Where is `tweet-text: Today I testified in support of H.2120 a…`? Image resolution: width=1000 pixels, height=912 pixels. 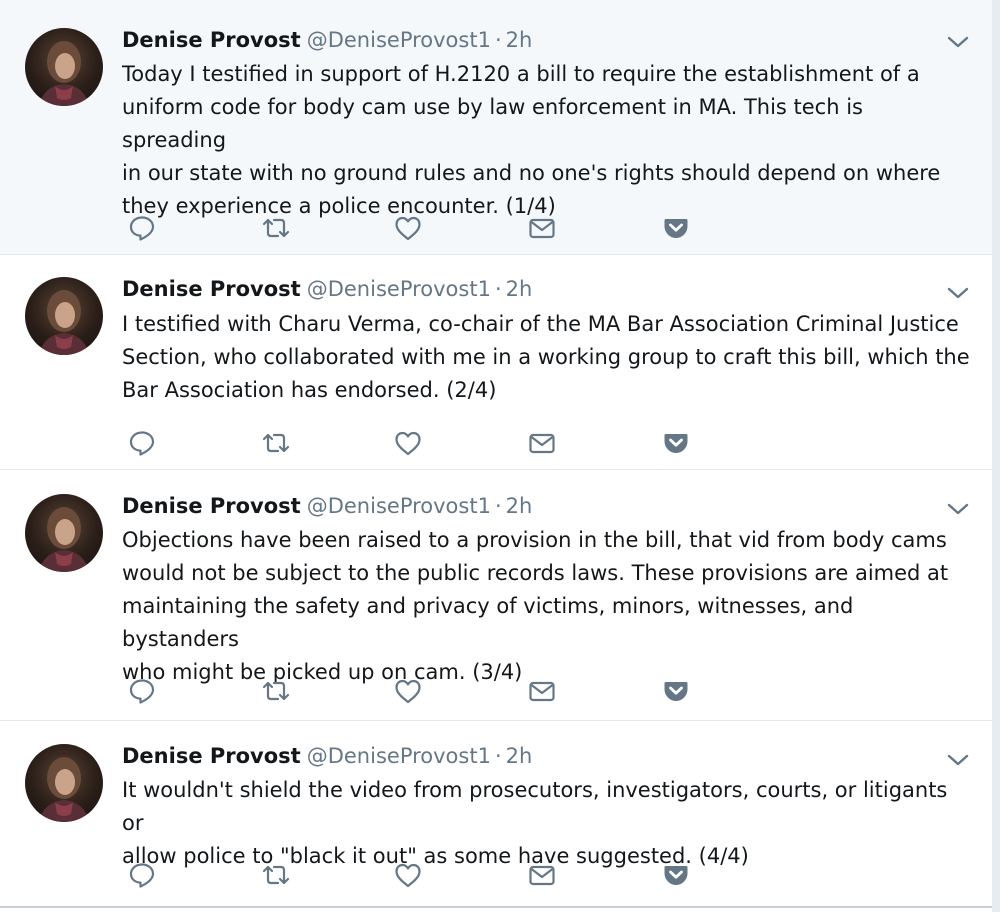
tweet-text: Today I testified in support of H.2120 a… is located at coordinates (531, 140).